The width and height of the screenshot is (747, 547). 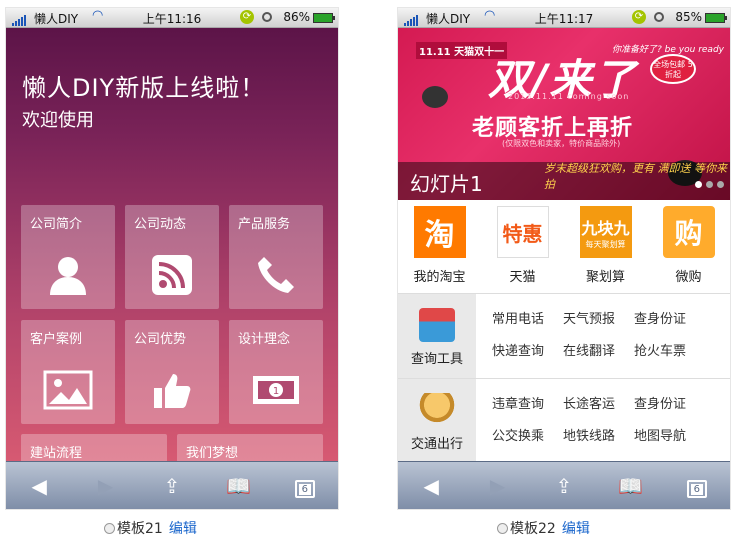 I want to click on hero-title: 懒人DIY新版上线啦！, so click(x=144, y=88).